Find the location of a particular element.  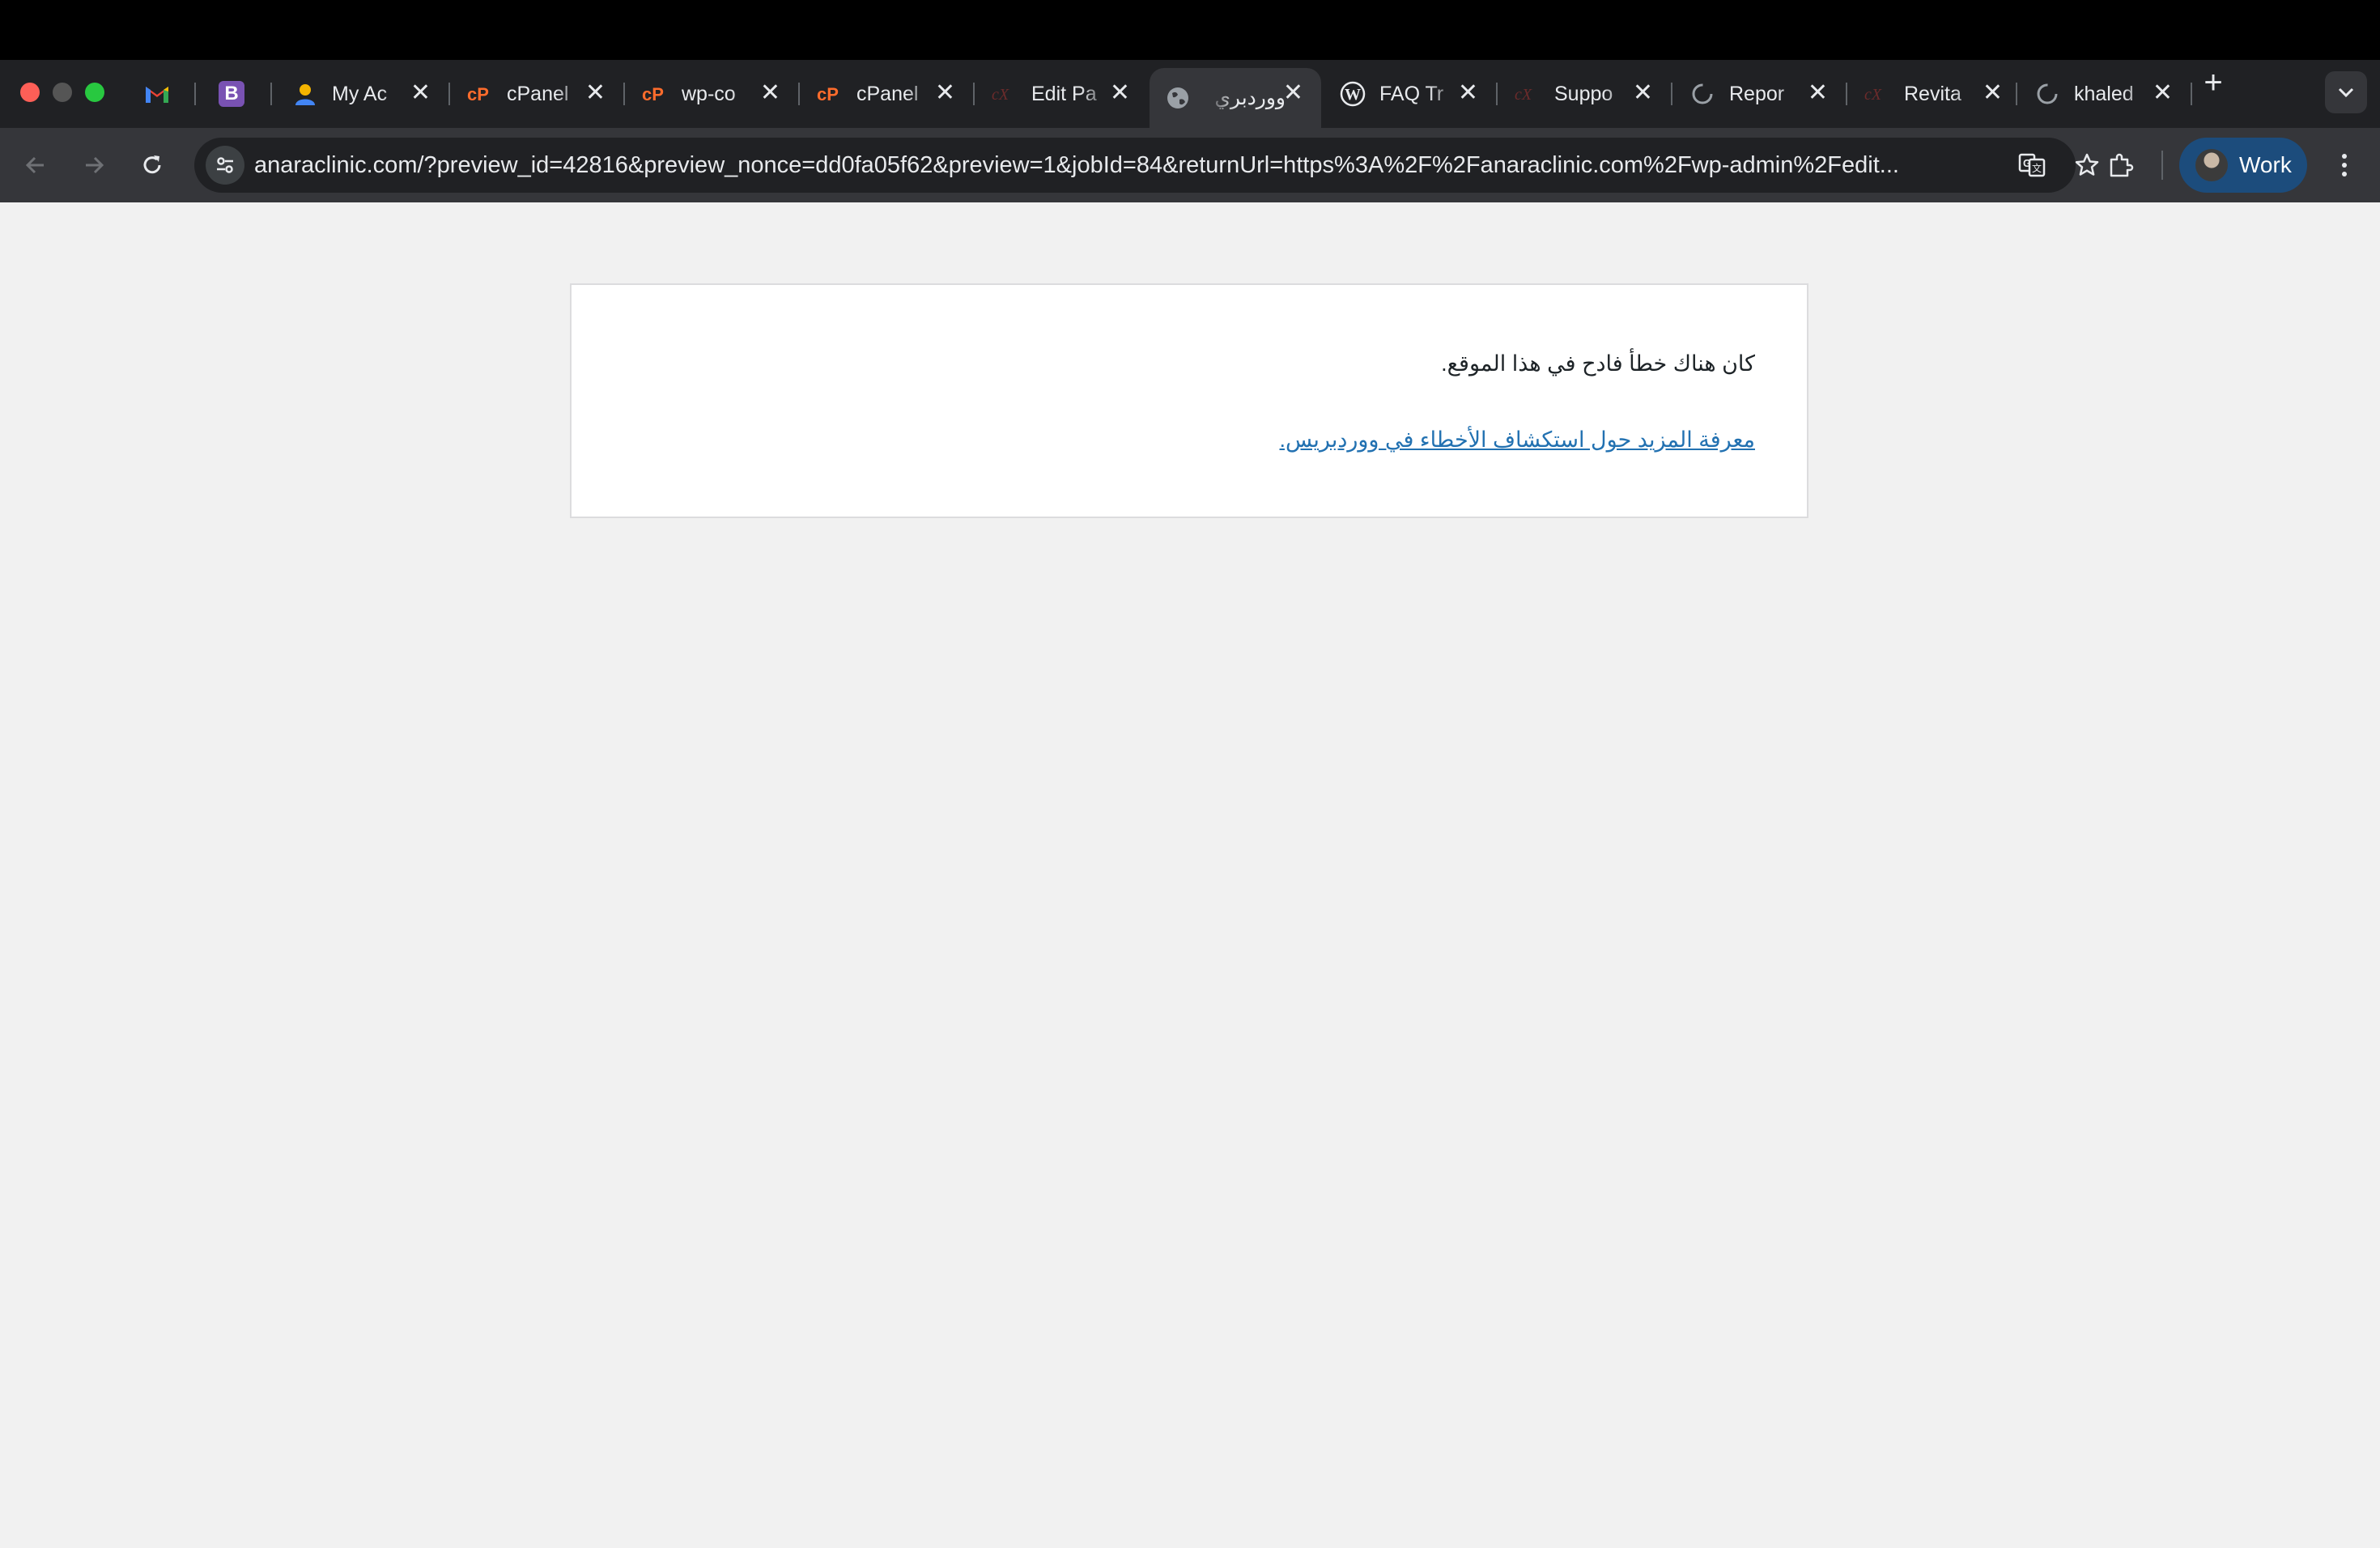

tab-search-button is located at coordinates (2346, 92).